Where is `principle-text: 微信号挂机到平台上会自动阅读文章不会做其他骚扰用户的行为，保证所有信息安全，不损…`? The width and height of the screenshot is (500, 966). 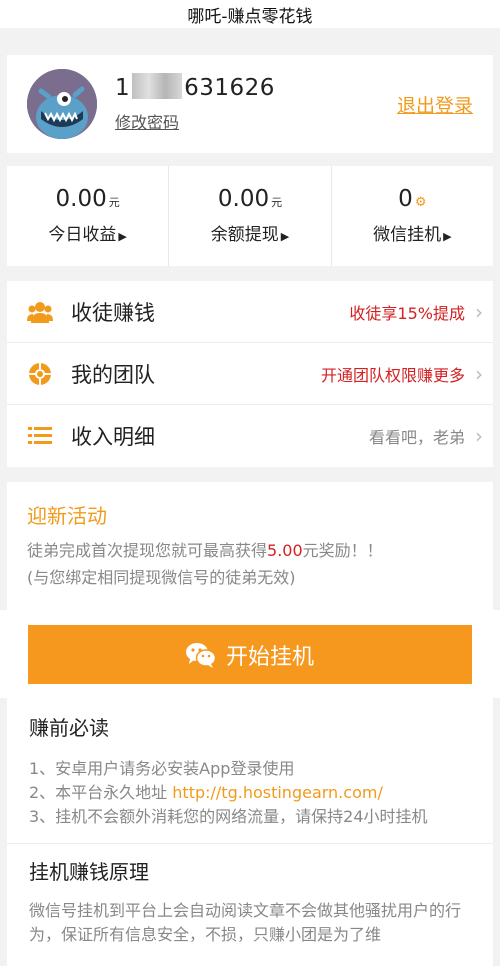
principle-text: 微信号挂机到平台上会自动阅读文章不会做其他骚扰用户的行为，保证所有信息安全，不损… is located at coordinates (245, 922).